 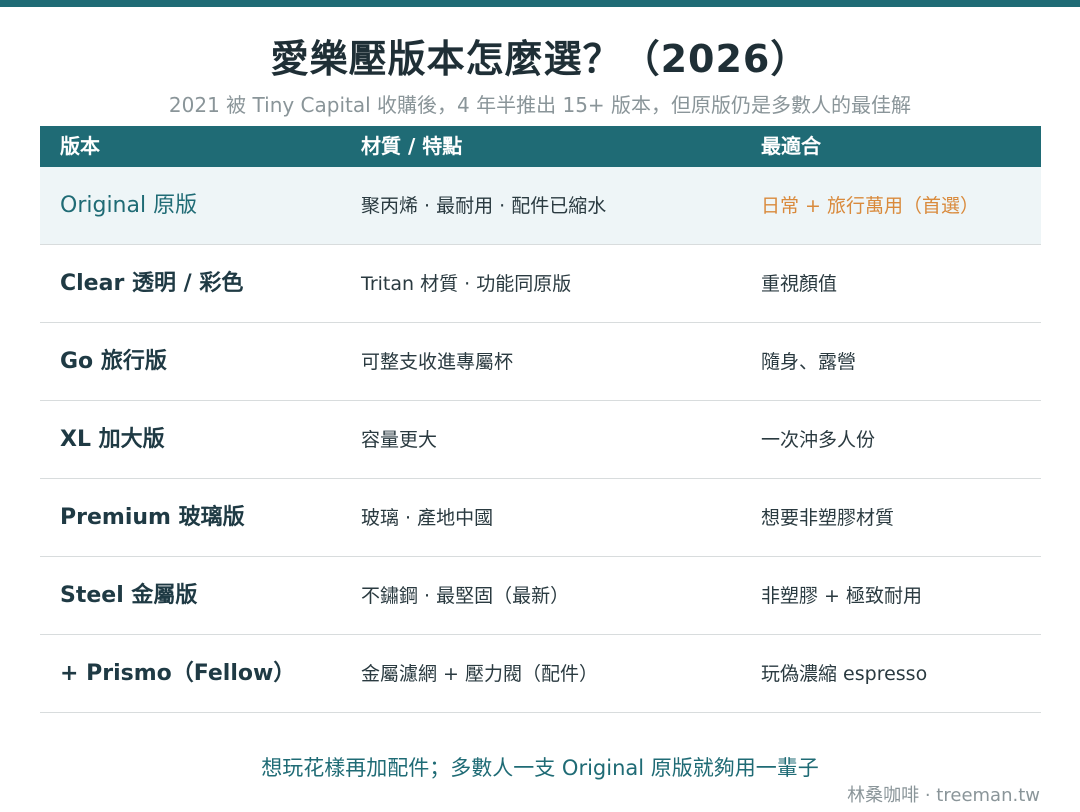 What do you see at coordinates (178, 673) in the screenshot?
I see `cell-version-name: + Prismo（Fellow）` at bounding box center [178, 673].